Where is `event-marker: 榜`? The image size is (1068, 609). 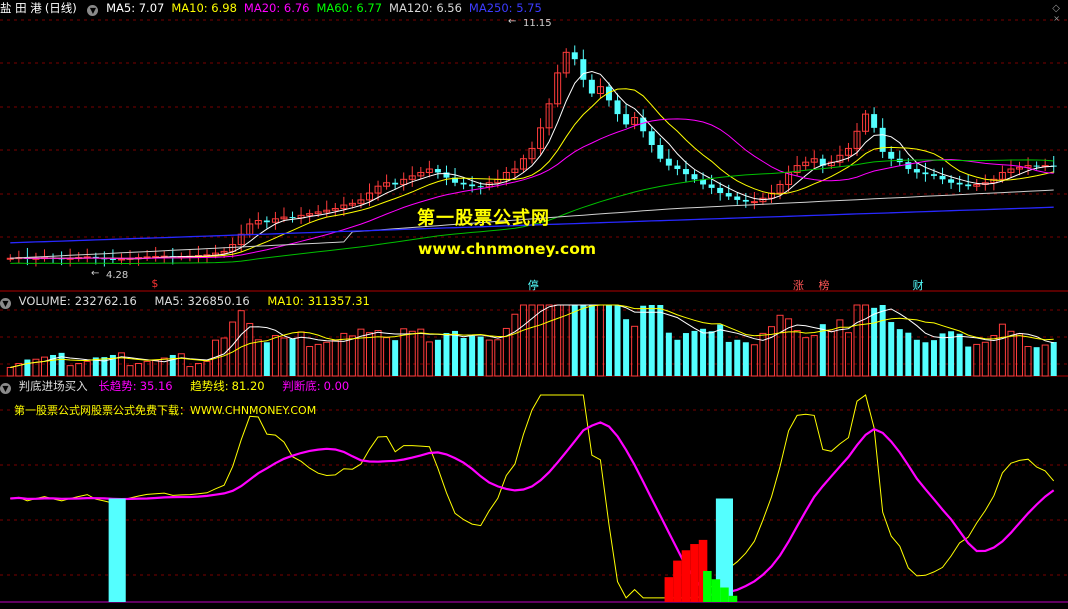 event-marker: 榜 is located at coordinates (824, 285).